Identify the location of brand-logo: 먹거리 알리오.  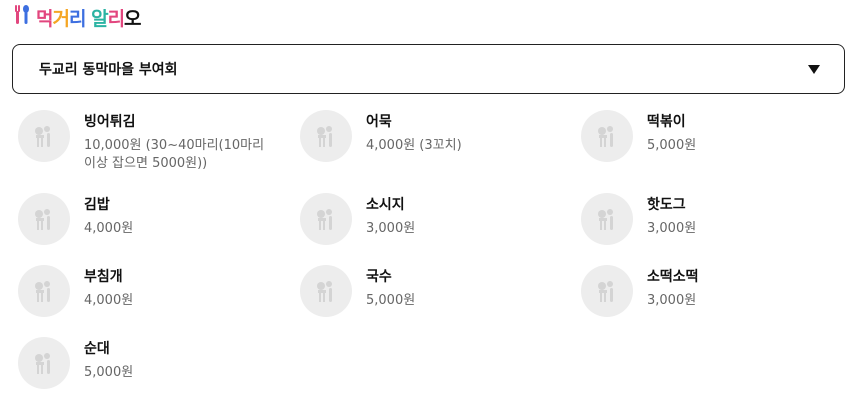
(89, 17).